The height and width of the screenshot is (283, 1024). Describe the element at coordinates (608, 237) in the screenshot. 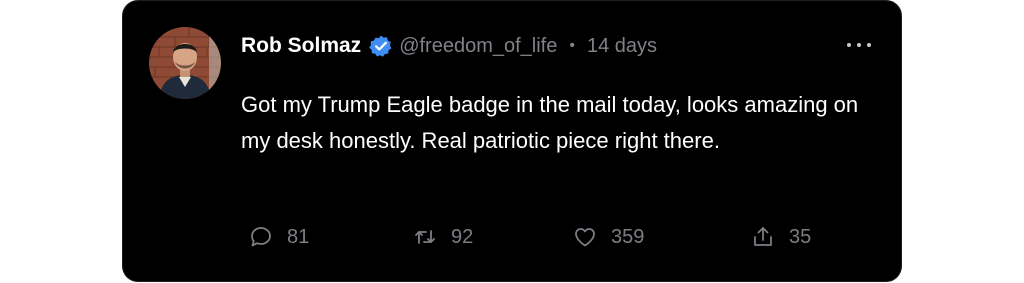

I see `like-button: 359` at that location.